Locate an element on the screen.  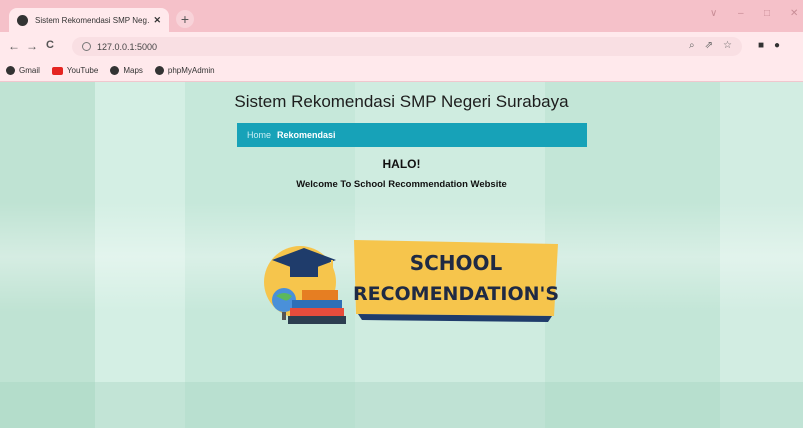
graduation-cap-base is located at coordinates (304, 271).